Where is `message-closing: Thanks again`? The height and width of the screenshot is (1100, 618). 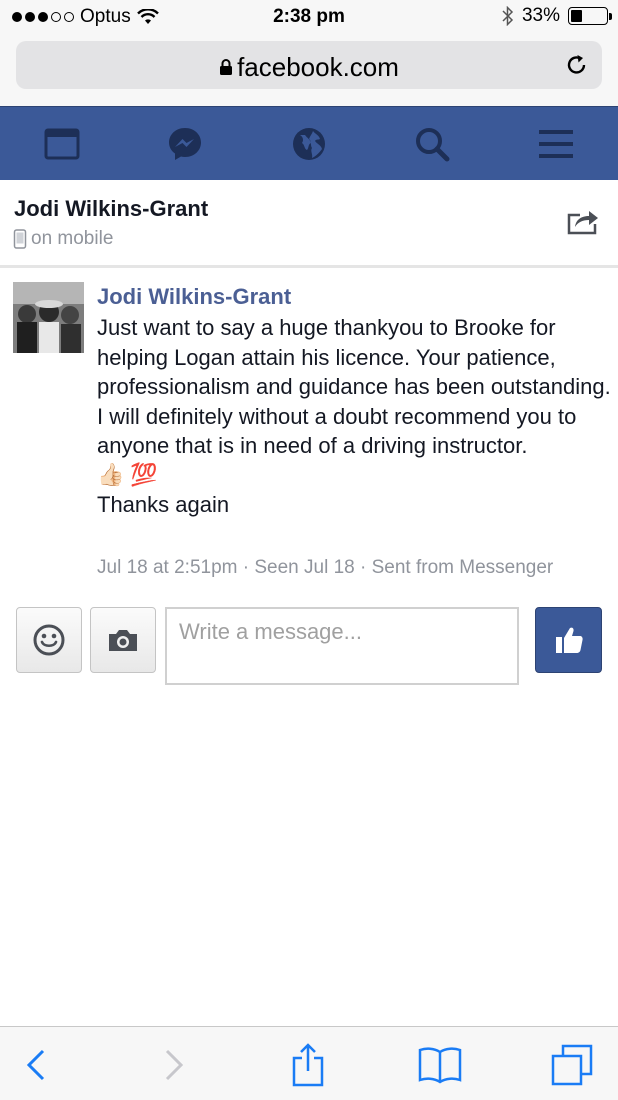 message-closing: Thanks again is located at coordinates (163, 504).